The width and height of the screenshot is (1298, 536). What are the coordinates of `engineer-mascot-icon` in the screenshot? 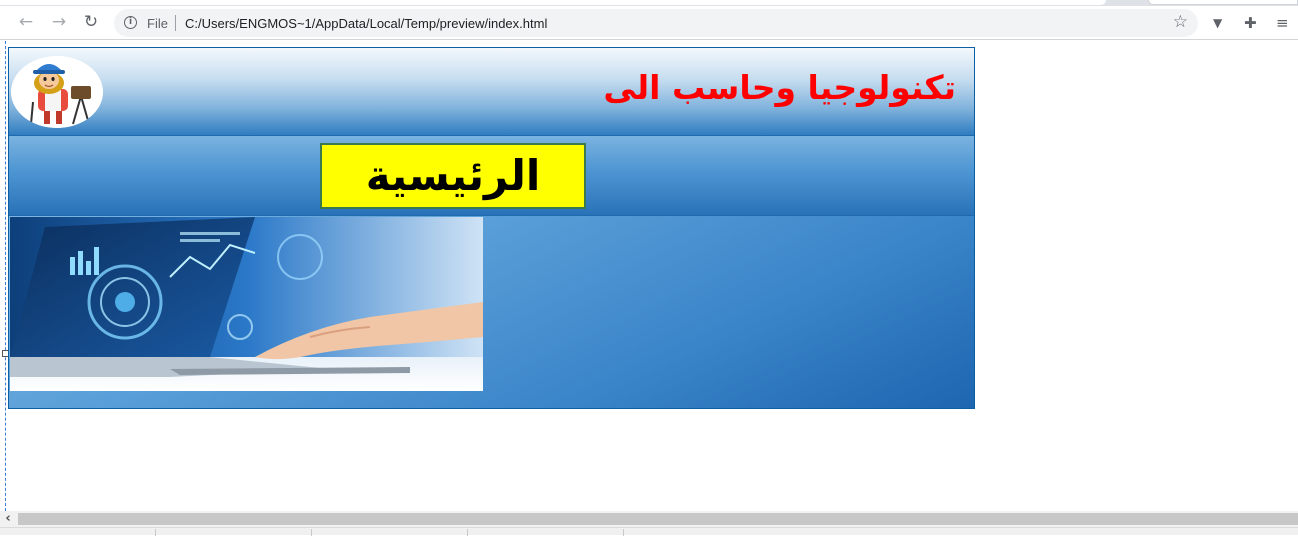 It's located at (57, 92).